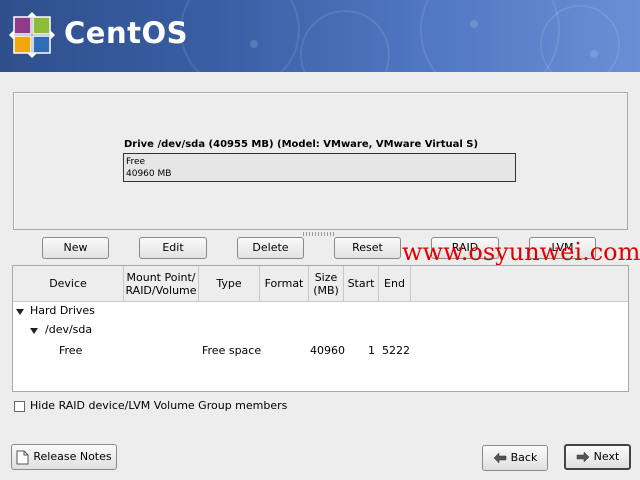  I want to click on table-row: Free Free space 40960 1 5222, so click(320, 351).